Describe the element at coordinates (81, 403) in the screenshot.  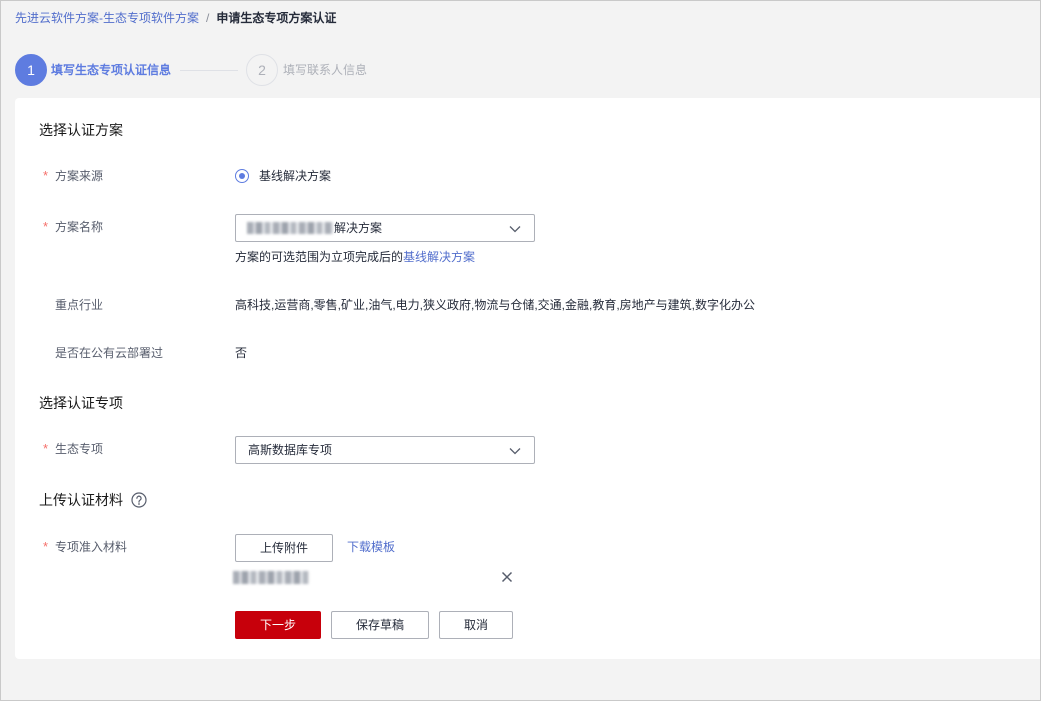
I see `section-title-special: 选择认证专项` at that location.